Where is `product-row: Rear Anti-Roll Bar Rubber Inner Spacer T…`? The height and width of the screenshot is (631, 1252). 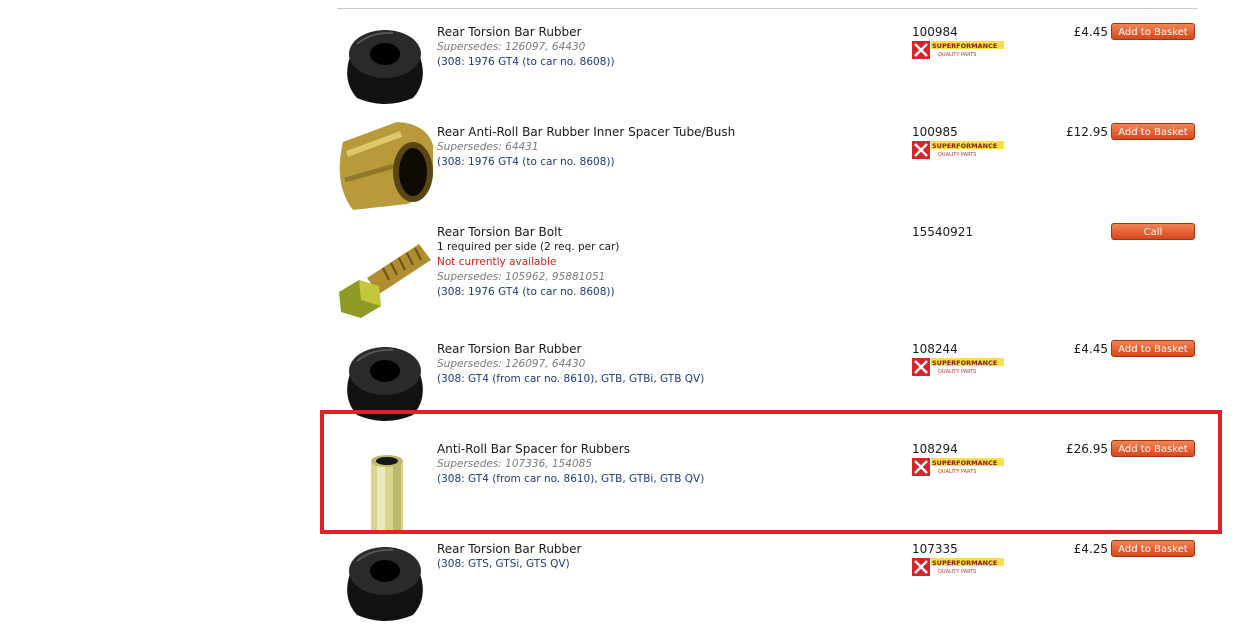
product-row: Rear Anti-Roll Bar Rubber Inner Spacer T… is located at coordinates (772, 164).